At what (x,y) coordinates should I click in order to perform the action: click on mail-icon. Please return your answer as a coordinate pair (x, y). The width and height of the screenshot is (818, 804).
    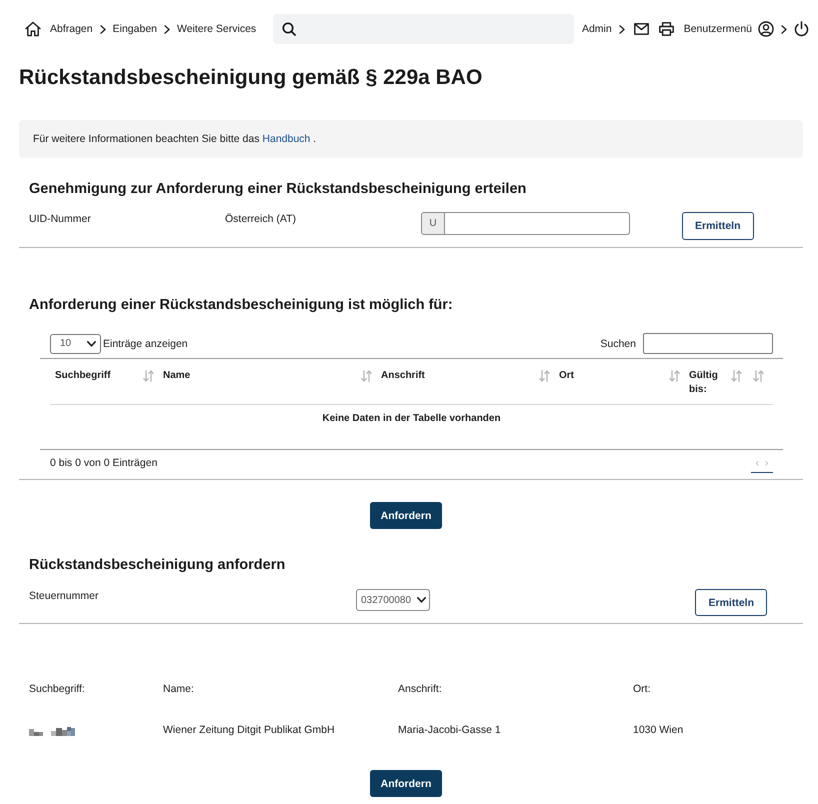
    Looking at the image, I should click on (641, 28).